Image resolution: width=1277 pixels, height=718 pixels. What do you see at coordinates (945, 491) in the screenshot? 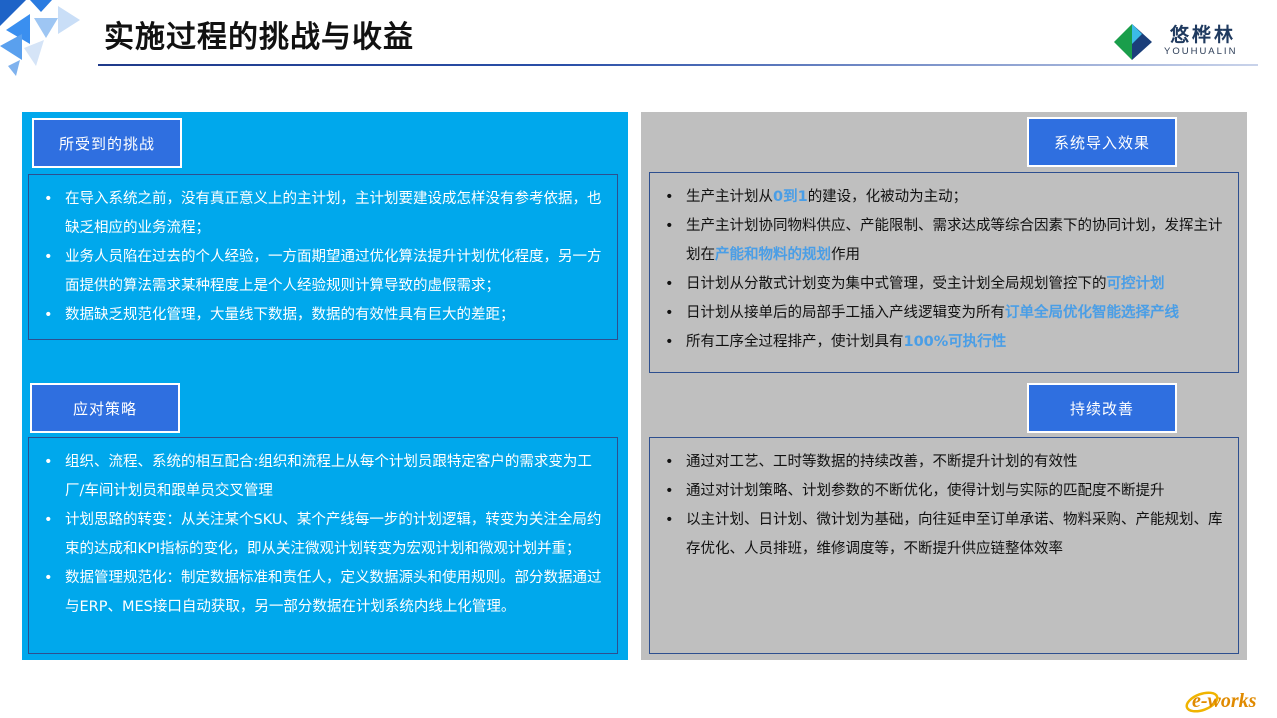
I see `list-item: 通过对计划策略、计划参数的不断优化，使得计划与实际的匹配度不断提升` at bounding box center [945, 491].